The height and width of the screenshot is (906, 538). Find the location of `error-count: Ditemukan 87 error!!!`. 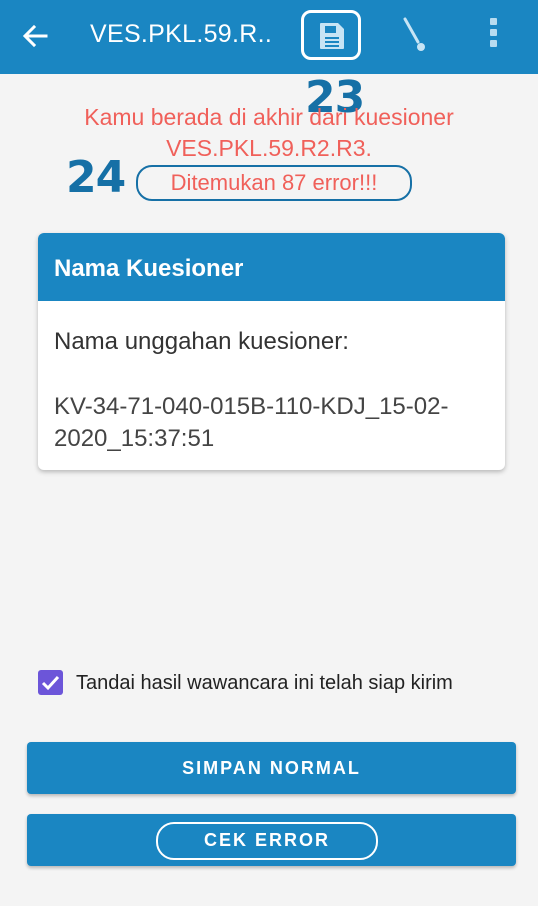

error-count: Ditemukan 87 error!!! is located at coordinates (274, 183).